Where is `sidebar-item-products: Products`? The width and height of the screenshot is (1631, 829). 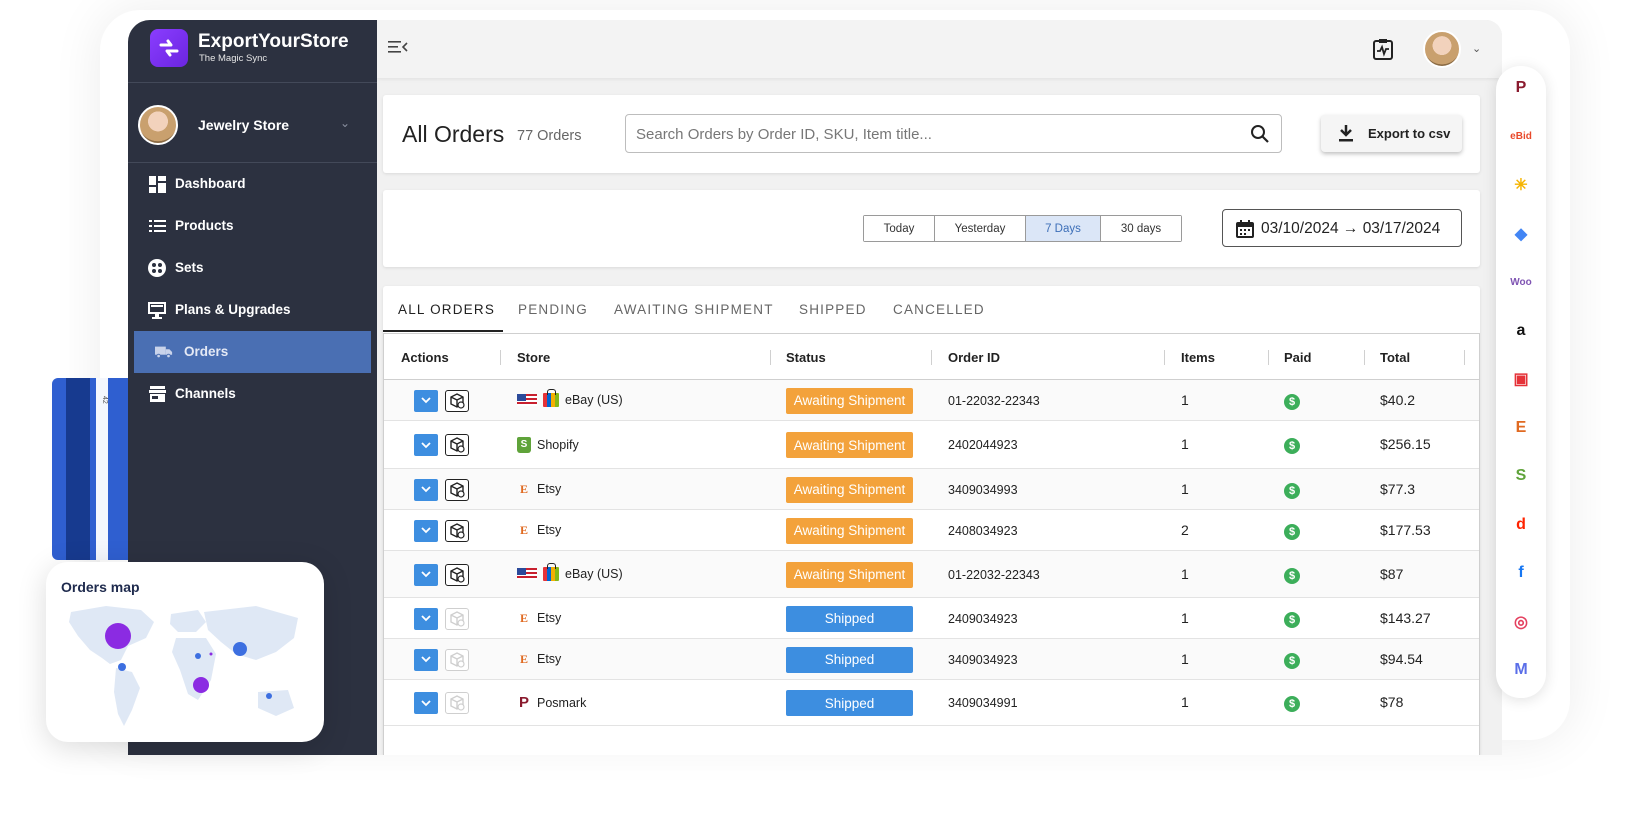
sidebar-item-products: Products is located at coordinates (252, 226).